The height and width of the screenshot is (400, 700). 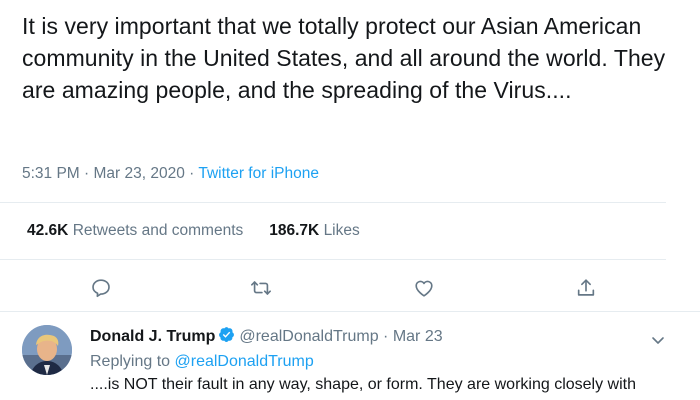 I want to click on retweet-icon, so click(x=261, y=288).